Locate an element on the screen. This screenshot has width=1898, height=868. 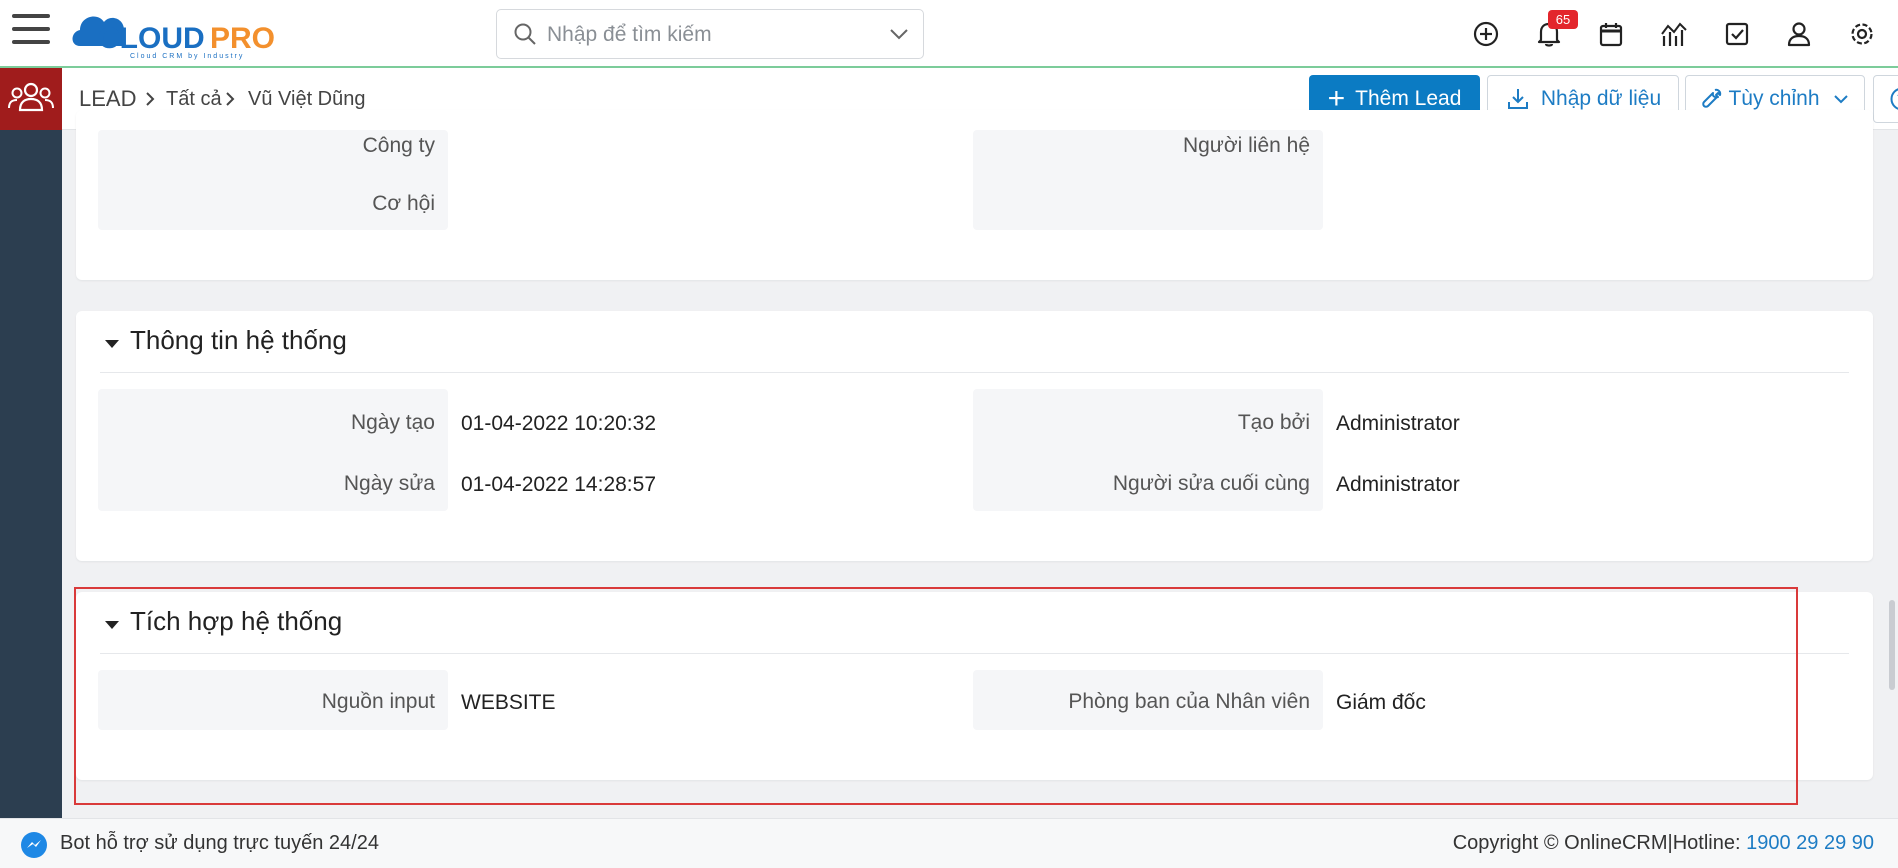
opportunity-label: Cơ hội is located at coordinates (403, 203).